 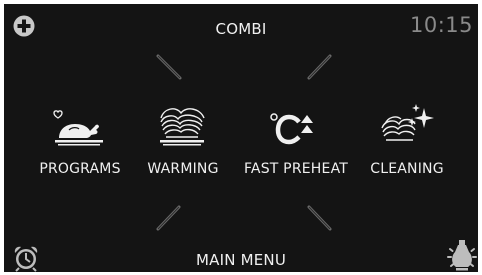 I want to click on fast-preheat-icon, so click(x=291, y=129).